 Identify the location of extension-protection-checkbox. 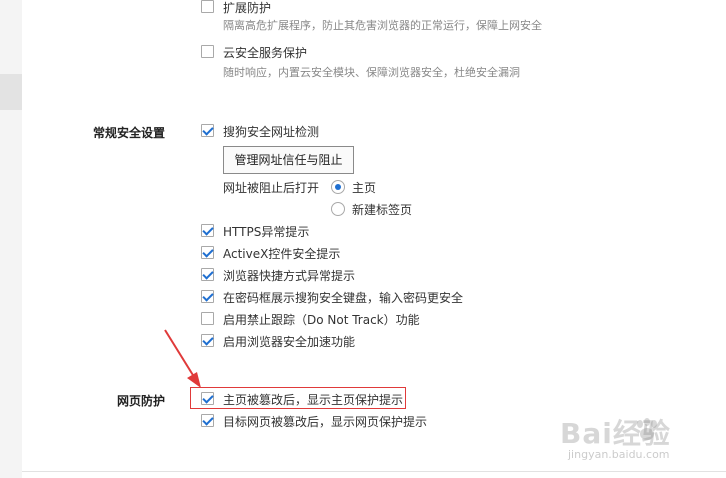
(207, 6).